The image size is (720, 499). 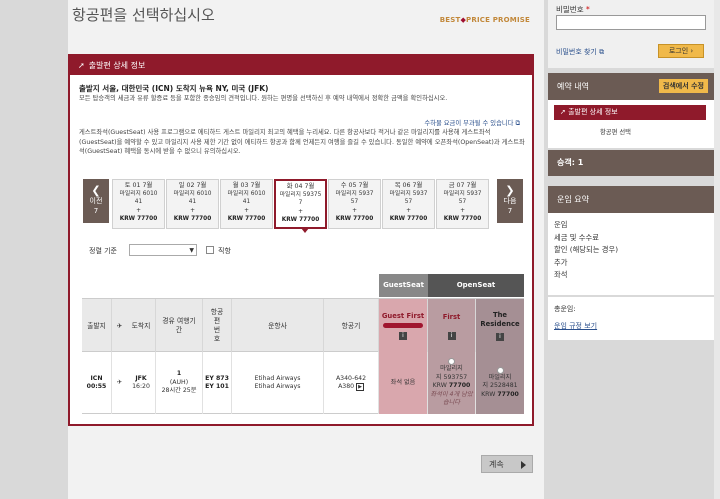 What do you see at coordinates (191, 250) in the screenshot?
I see `chevron-down-icon: ▼` at bounding box center [191, 250].